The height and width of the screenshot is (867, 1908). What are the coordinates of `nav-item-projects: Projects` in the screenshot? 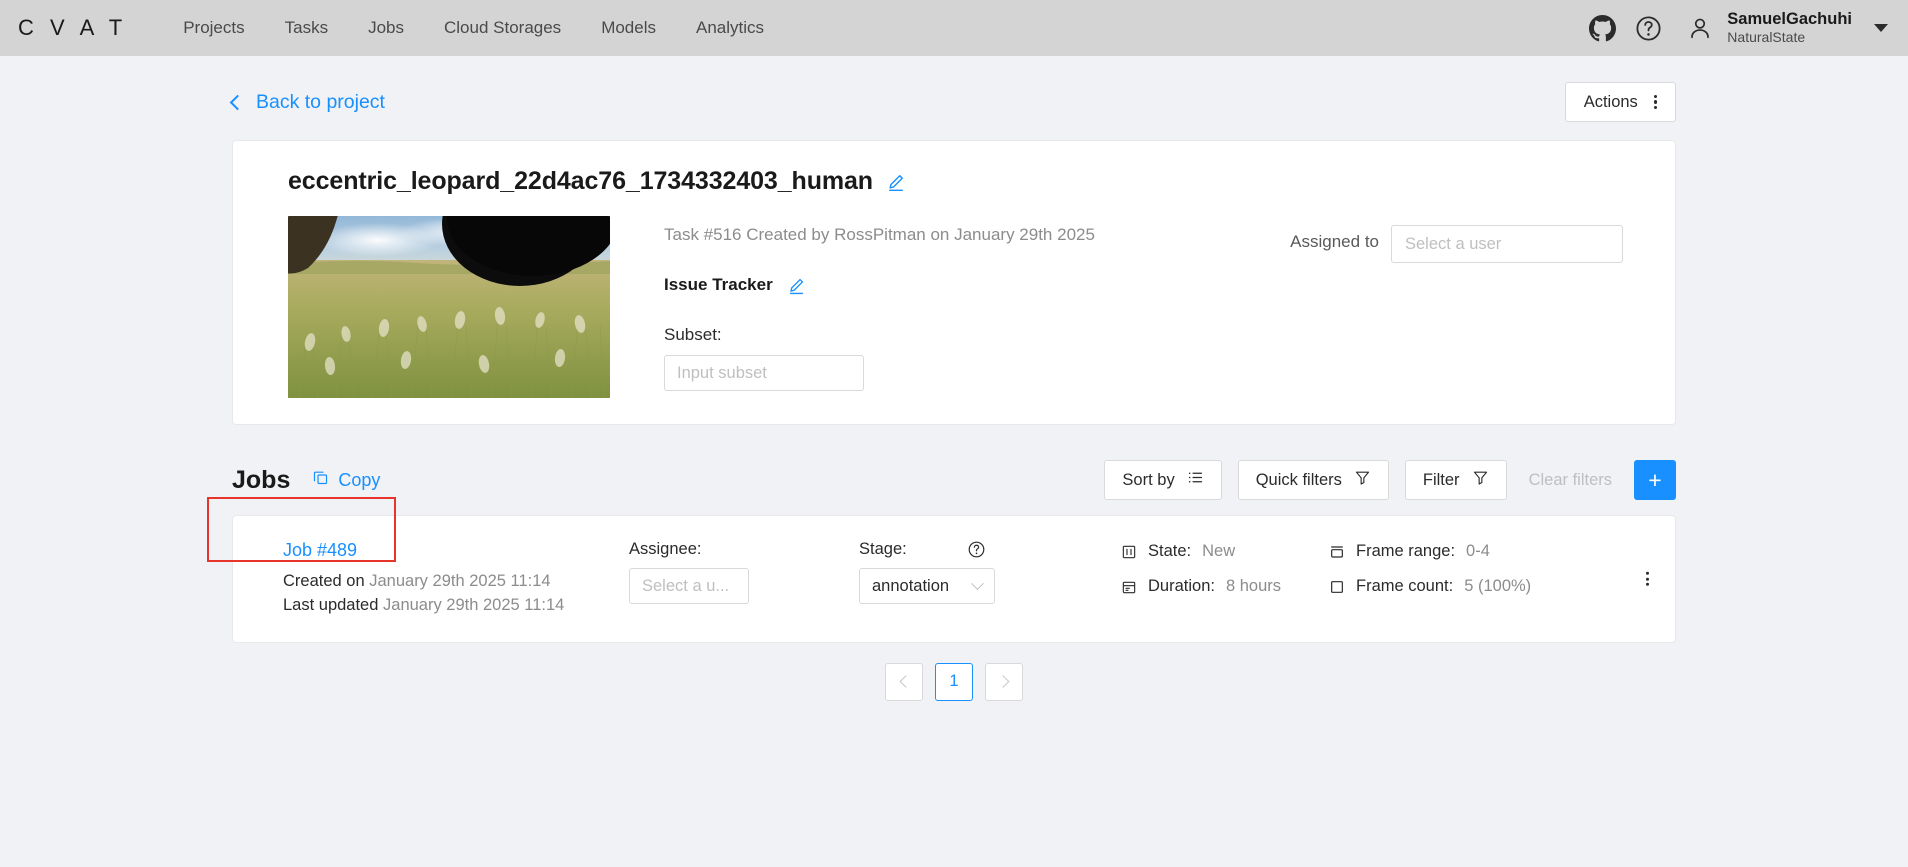 It's located at (213, 28).